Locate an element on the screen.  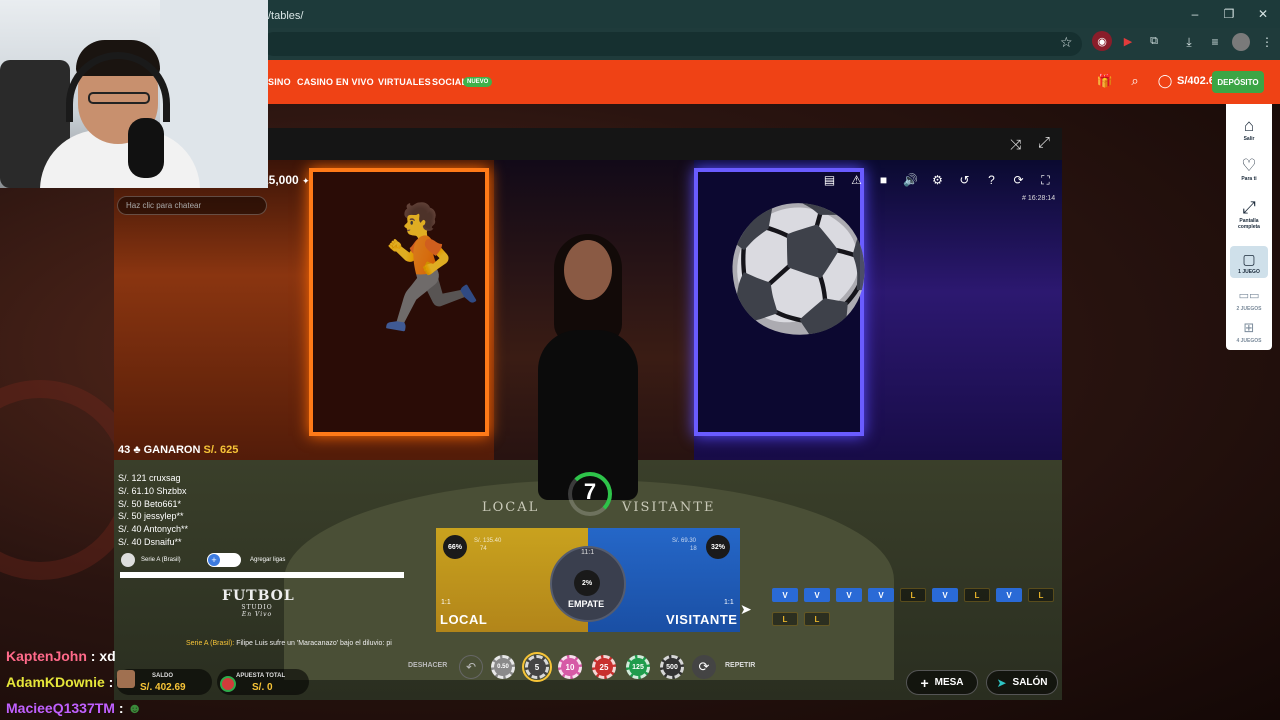
chat-input: Haz clic para chatear is located at coordinates (192, 205).